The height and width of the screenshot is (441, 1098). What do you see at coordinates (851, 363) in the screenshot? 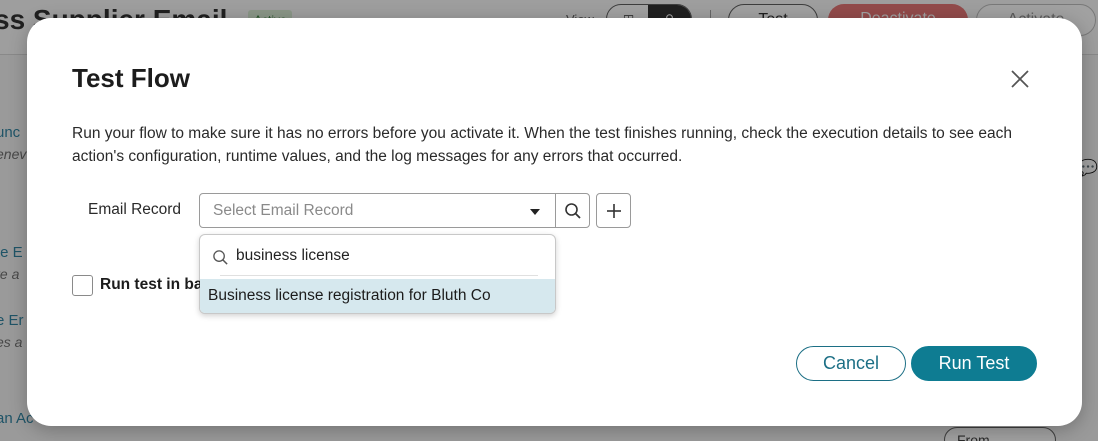
I see `cancel-button: Cancel` at bounding box center [851, 363].